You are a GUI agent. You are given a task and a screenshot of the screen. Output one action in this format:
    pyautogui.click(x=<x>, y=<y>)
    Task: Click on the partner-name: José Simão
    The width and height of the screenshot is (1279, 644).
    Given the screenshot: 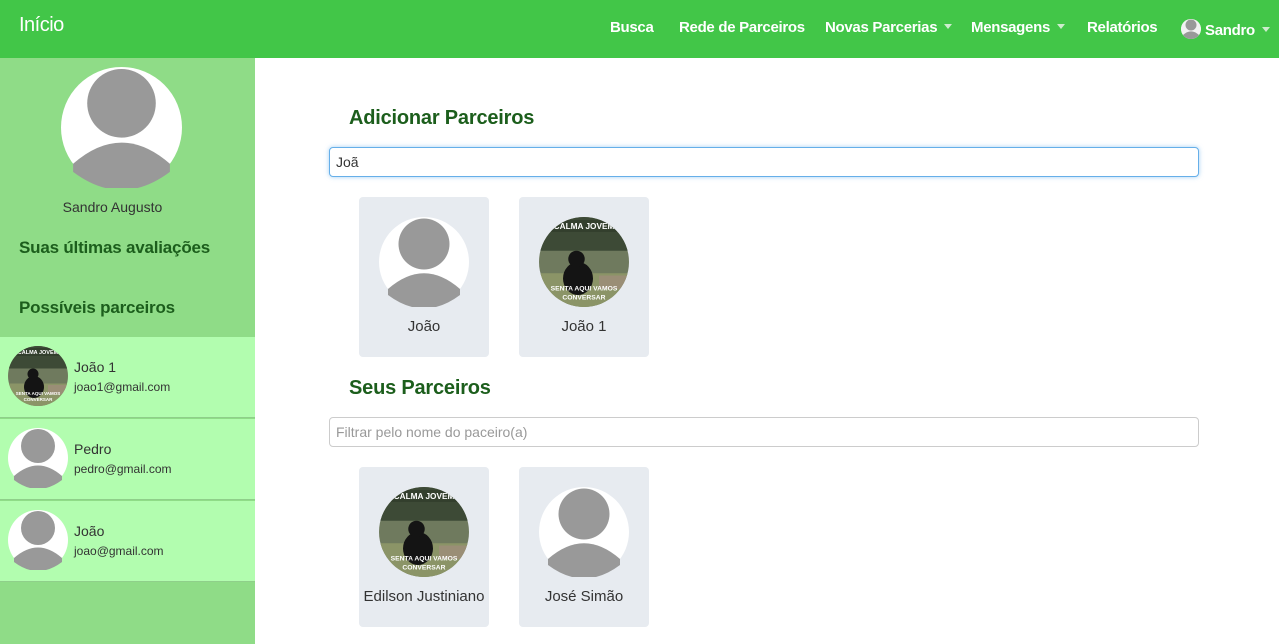 What is the action you would take?
    pyautogui.click(x=584, y=596)
    